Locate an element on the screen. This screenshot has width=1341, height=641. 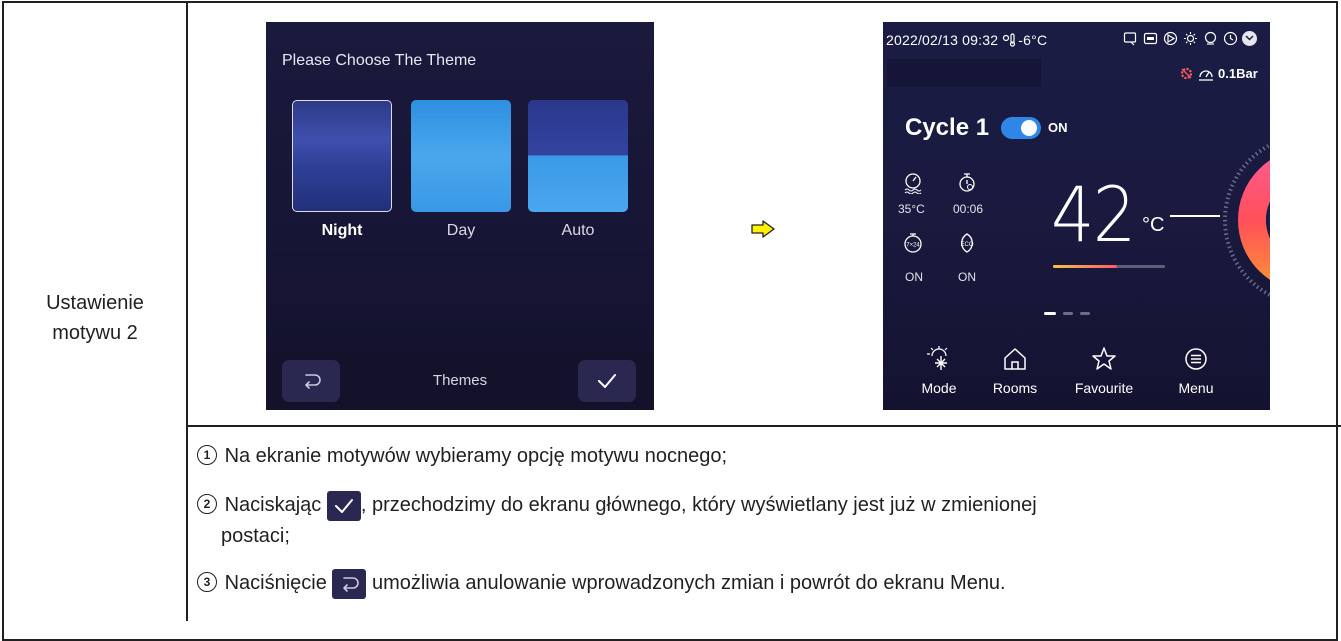
star-icon is located at coordinates (1104, 358).